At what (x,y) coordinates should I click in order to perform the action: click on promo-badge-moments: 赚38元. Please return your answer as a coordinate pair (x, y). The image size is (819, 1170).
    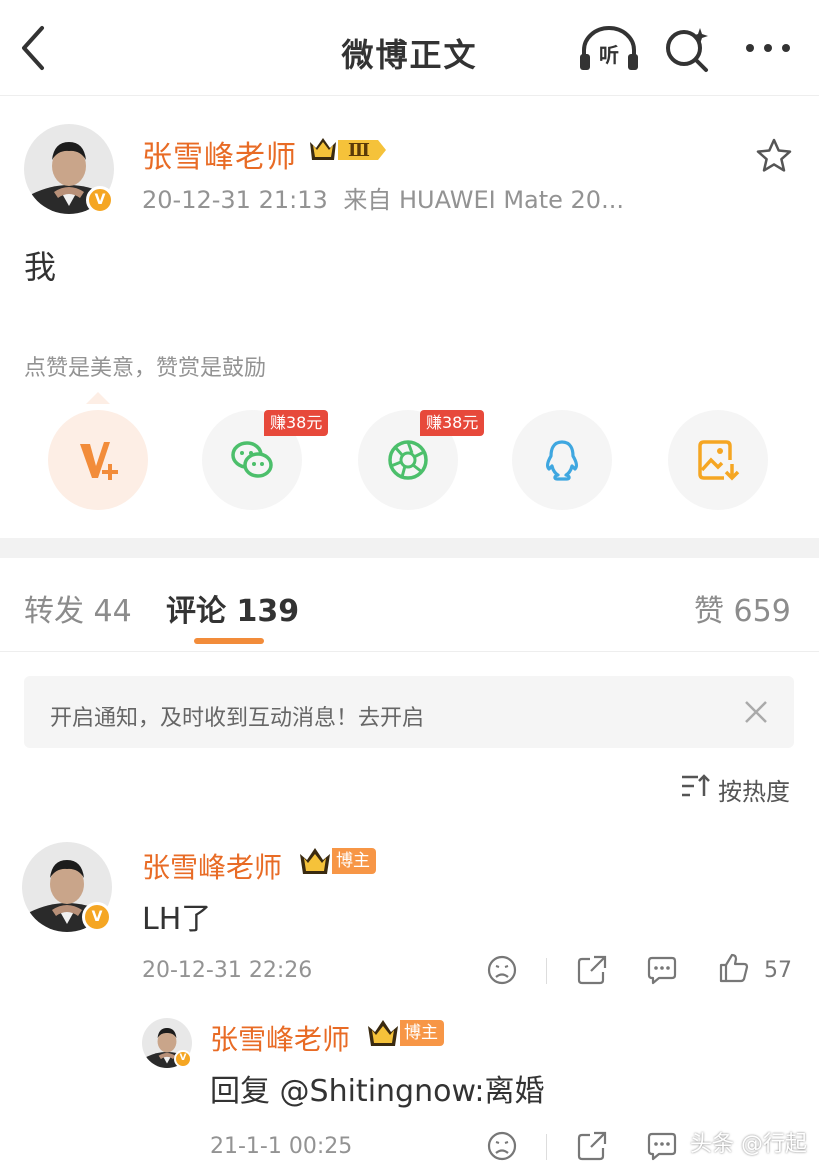
    Looking at the image, I should click on (452, 423).